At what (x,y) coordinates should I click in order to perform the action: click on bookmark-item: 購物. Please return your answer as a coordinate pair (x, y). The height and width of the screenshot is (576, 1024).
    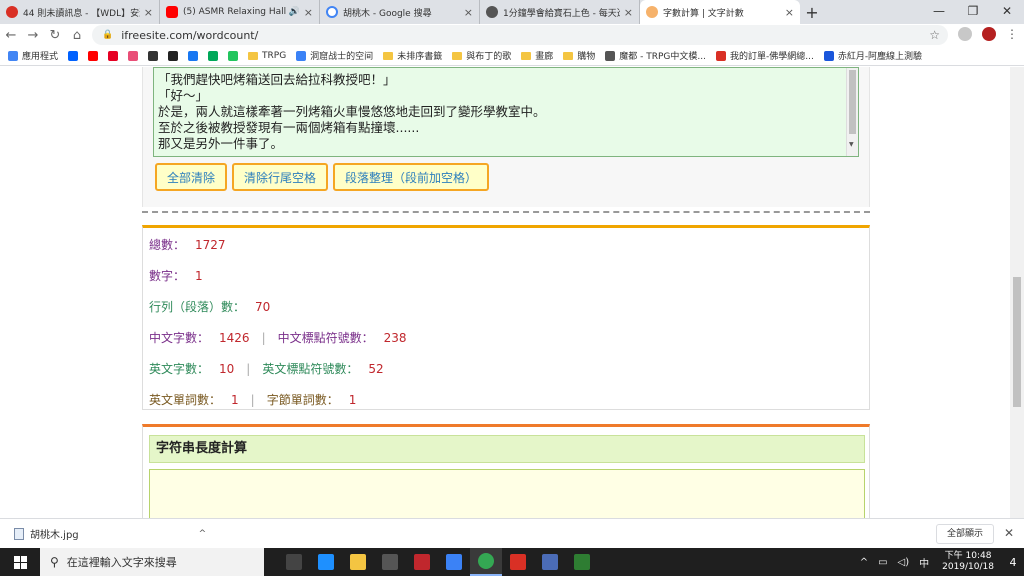
    Looking at the image, I should click on (579, 55).